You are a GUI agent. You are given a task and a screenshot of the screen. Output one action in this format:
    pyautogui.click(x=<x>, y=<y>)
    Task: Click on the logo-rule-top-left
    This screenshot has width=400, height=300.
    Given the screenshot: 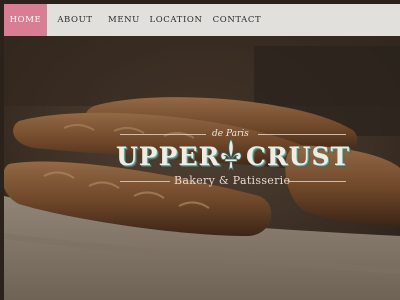 What is the action you would take?
    pyautogui.click(x=163, y=134)
    